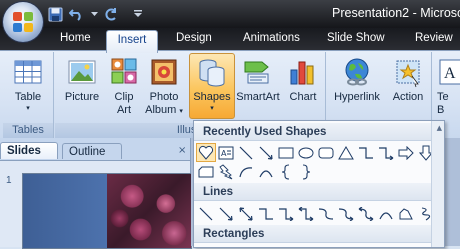  I want to click on tables-group: Table ▾ Tables, so click(28, 95).